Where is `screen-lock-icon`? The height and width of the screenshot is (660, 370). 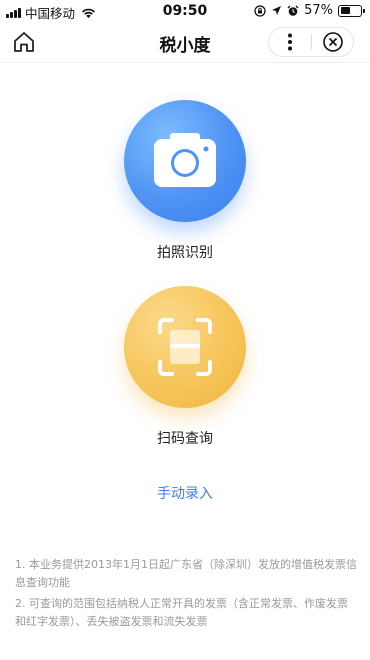 screen-lock-icon is located at coordinates (260, 10).